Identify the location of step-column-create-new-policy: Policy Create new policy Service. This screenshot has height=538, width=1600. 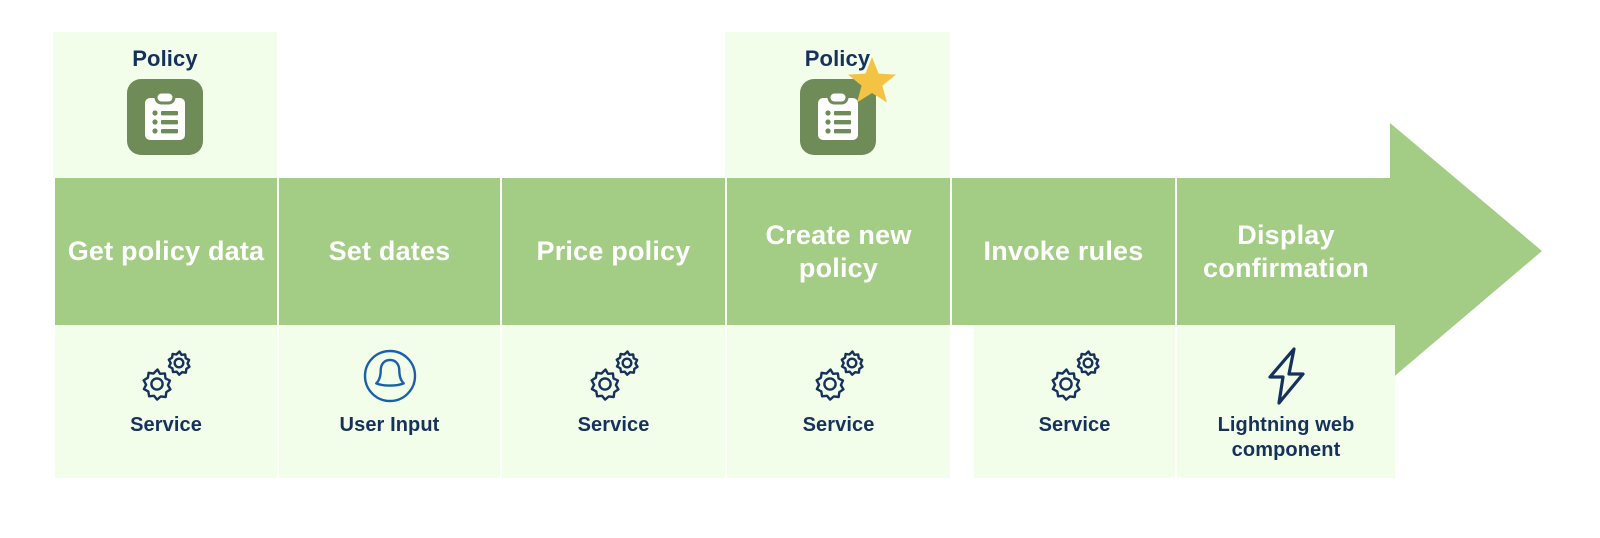
(837, 269).